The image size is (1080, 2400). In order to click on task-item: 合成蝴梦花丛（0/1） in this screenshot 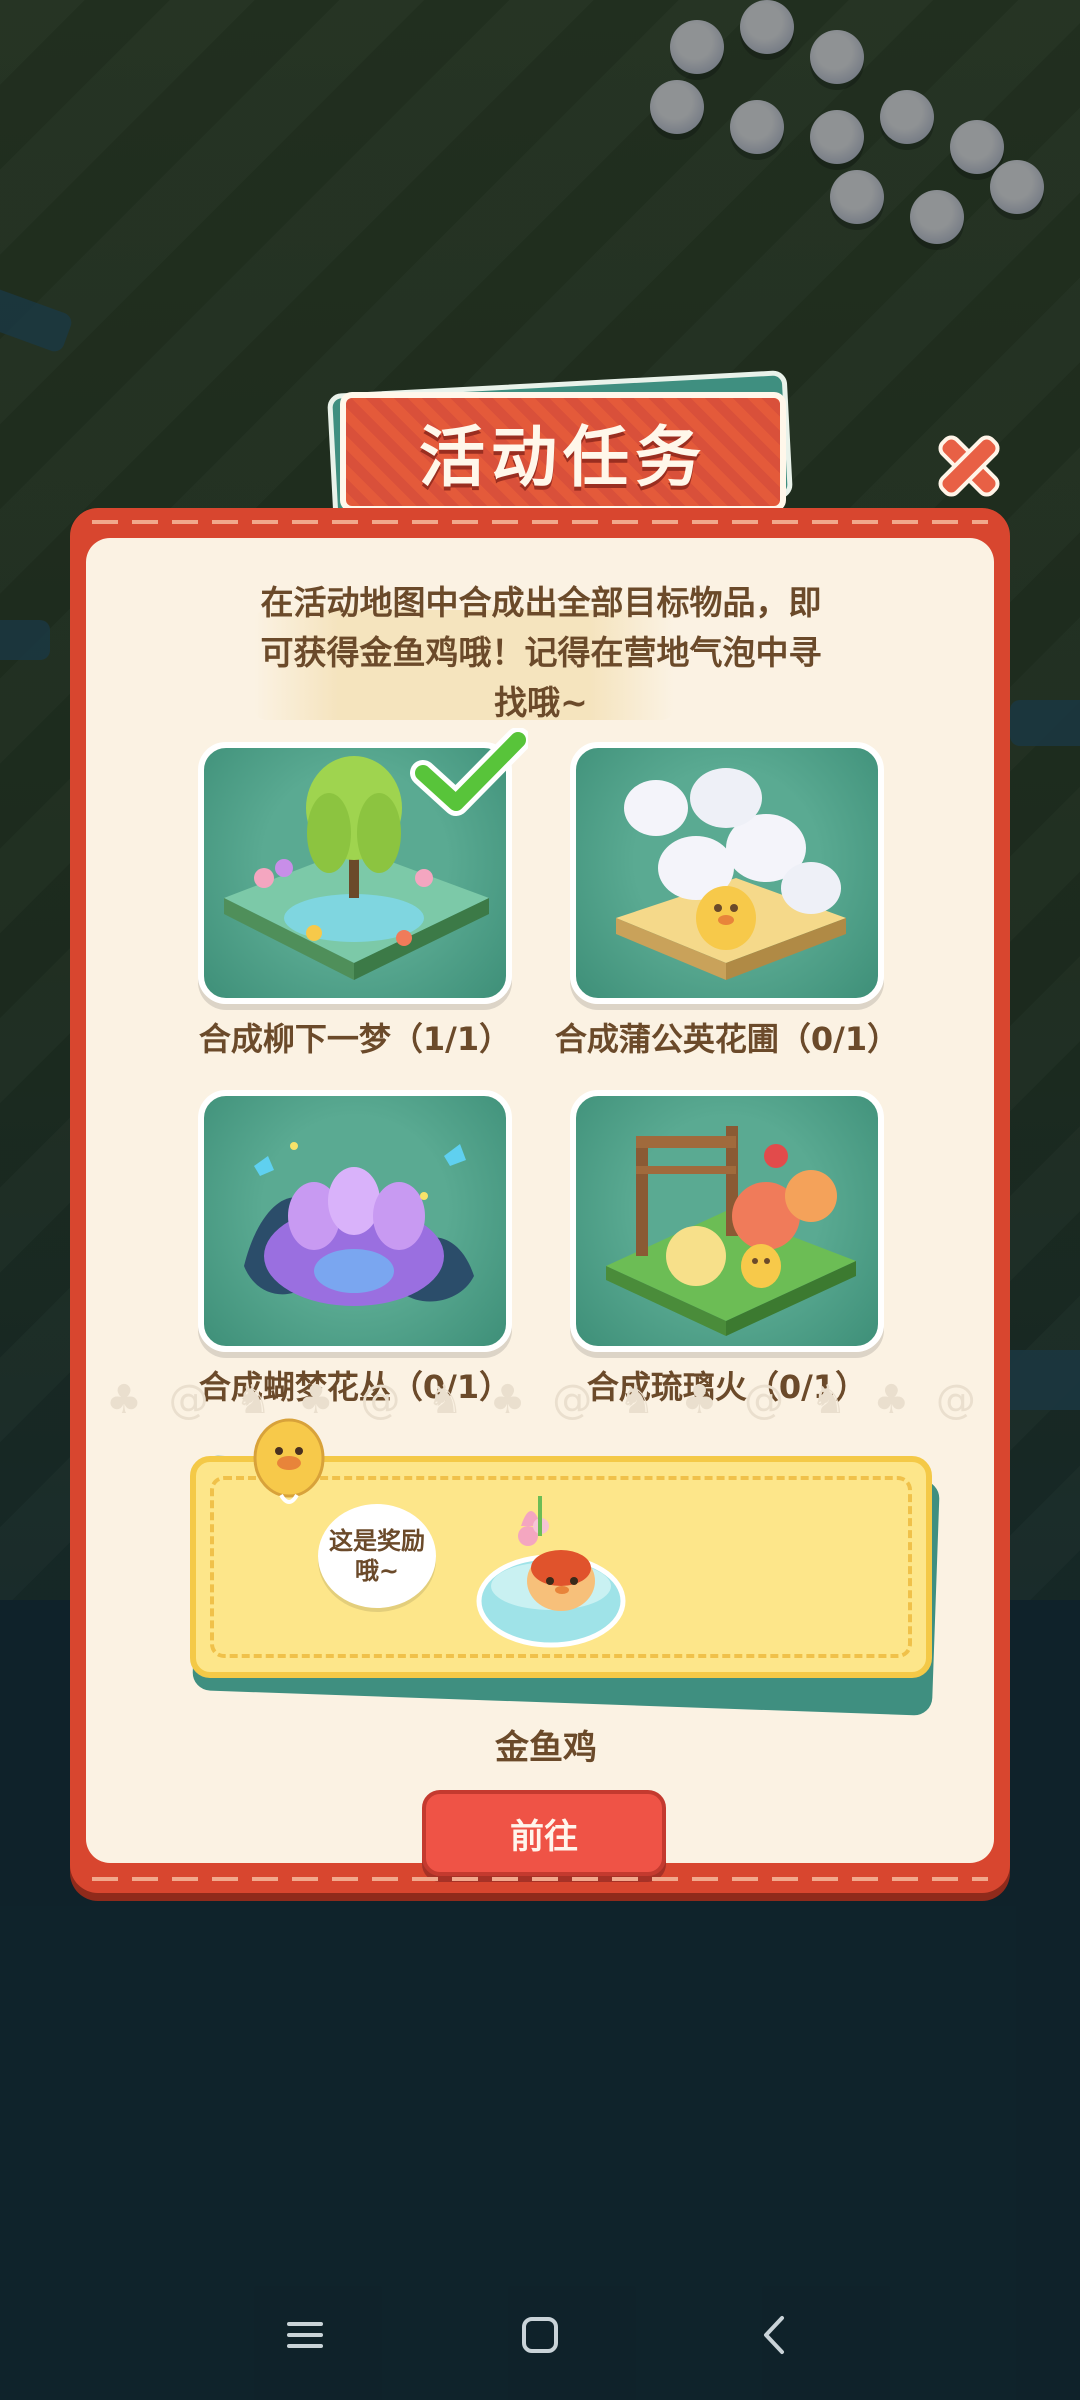, I will do `click(355, 1248)`.